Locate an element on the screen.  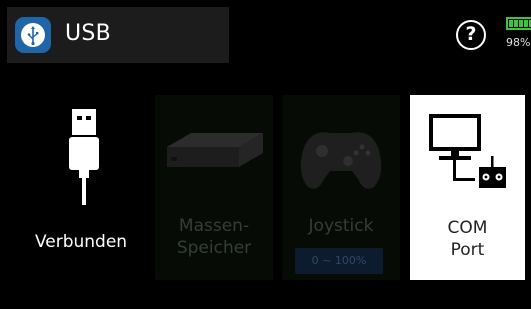
mode-tile-massen-speicher: Massen- Speicher is located at coordinates (214, 187).